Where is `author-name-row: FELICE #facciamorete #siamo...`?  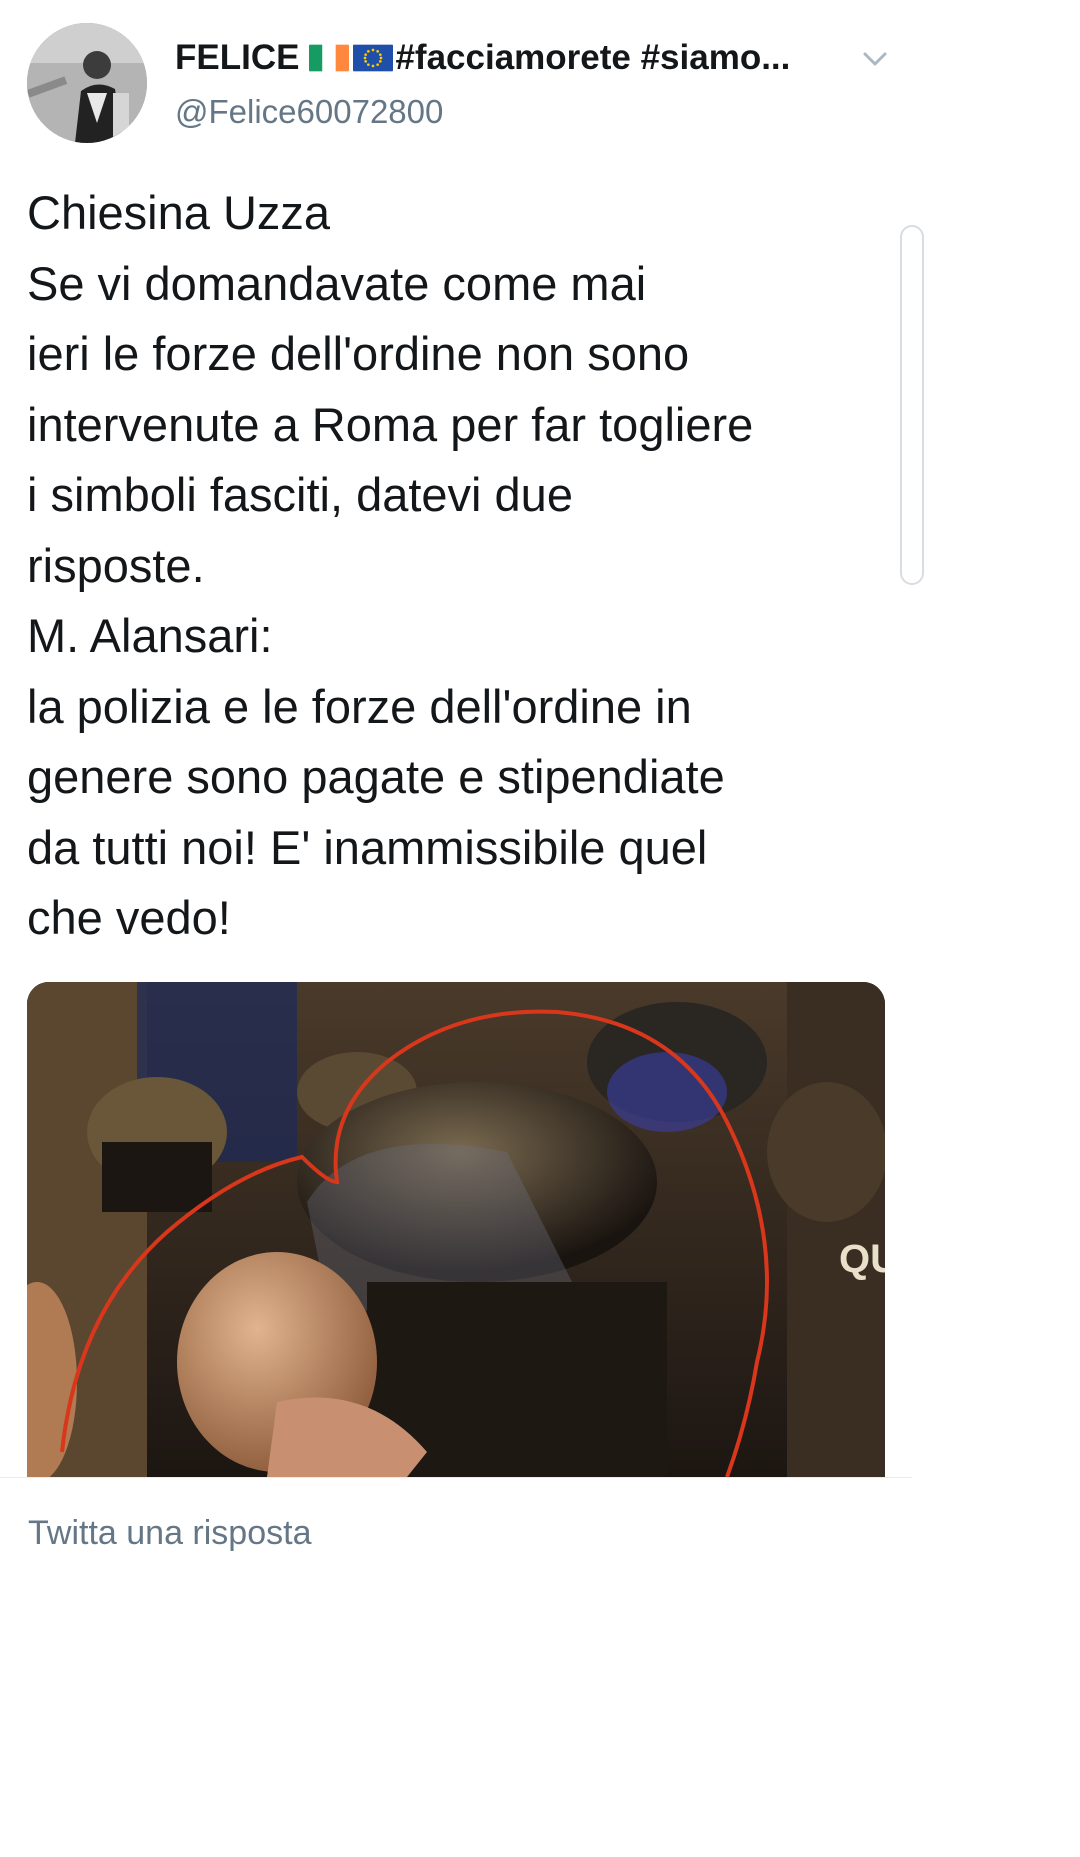 author-name-row: FELICE #facciamorete #siamo... is located at coordinates (510, 58).